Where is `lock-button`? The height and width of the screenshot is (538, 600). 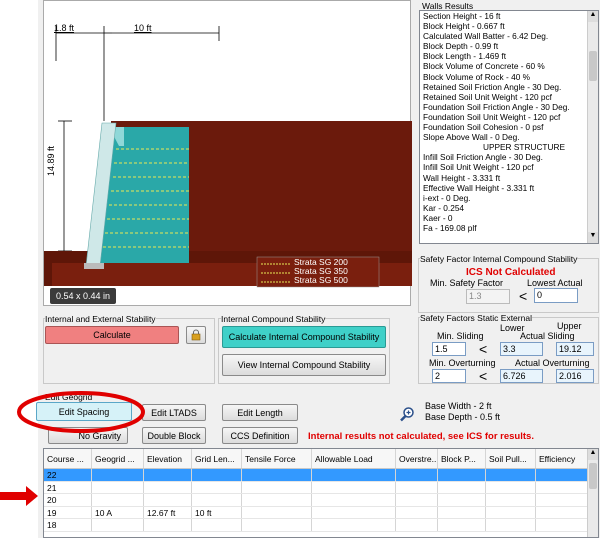 lock-button is located at coordinates (196, 335).